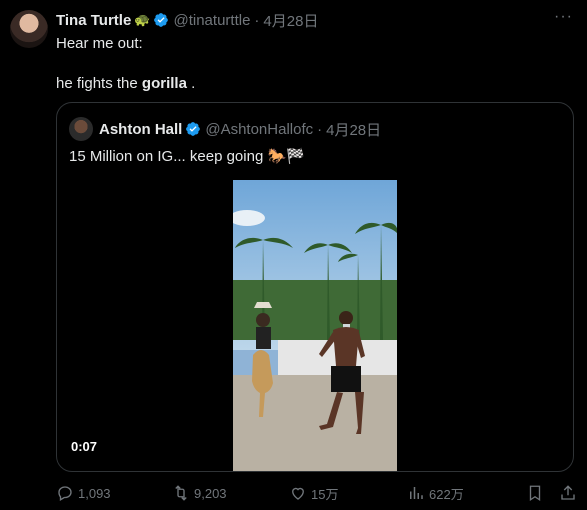 The image size is (587, 510). What do you see at coordinates (142, 19) in the screenshot?
I see `turtle-emoji: 🐢` at bounding box center [142, 19].